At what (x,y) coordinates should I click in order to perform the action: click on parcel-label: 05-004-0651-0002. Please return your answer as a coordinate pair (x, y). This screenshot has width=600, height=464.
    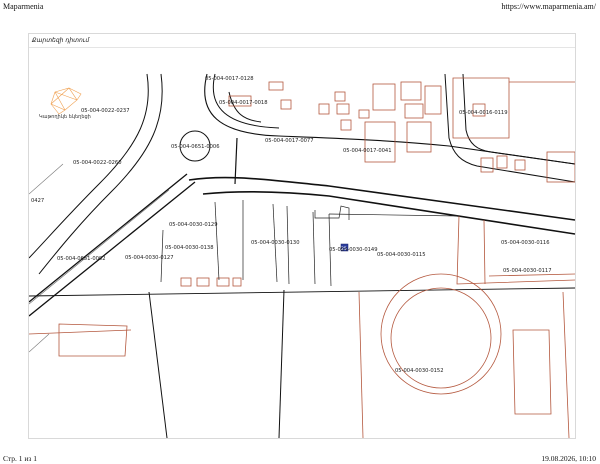
    Looking at the image, I should click on (81, 259).